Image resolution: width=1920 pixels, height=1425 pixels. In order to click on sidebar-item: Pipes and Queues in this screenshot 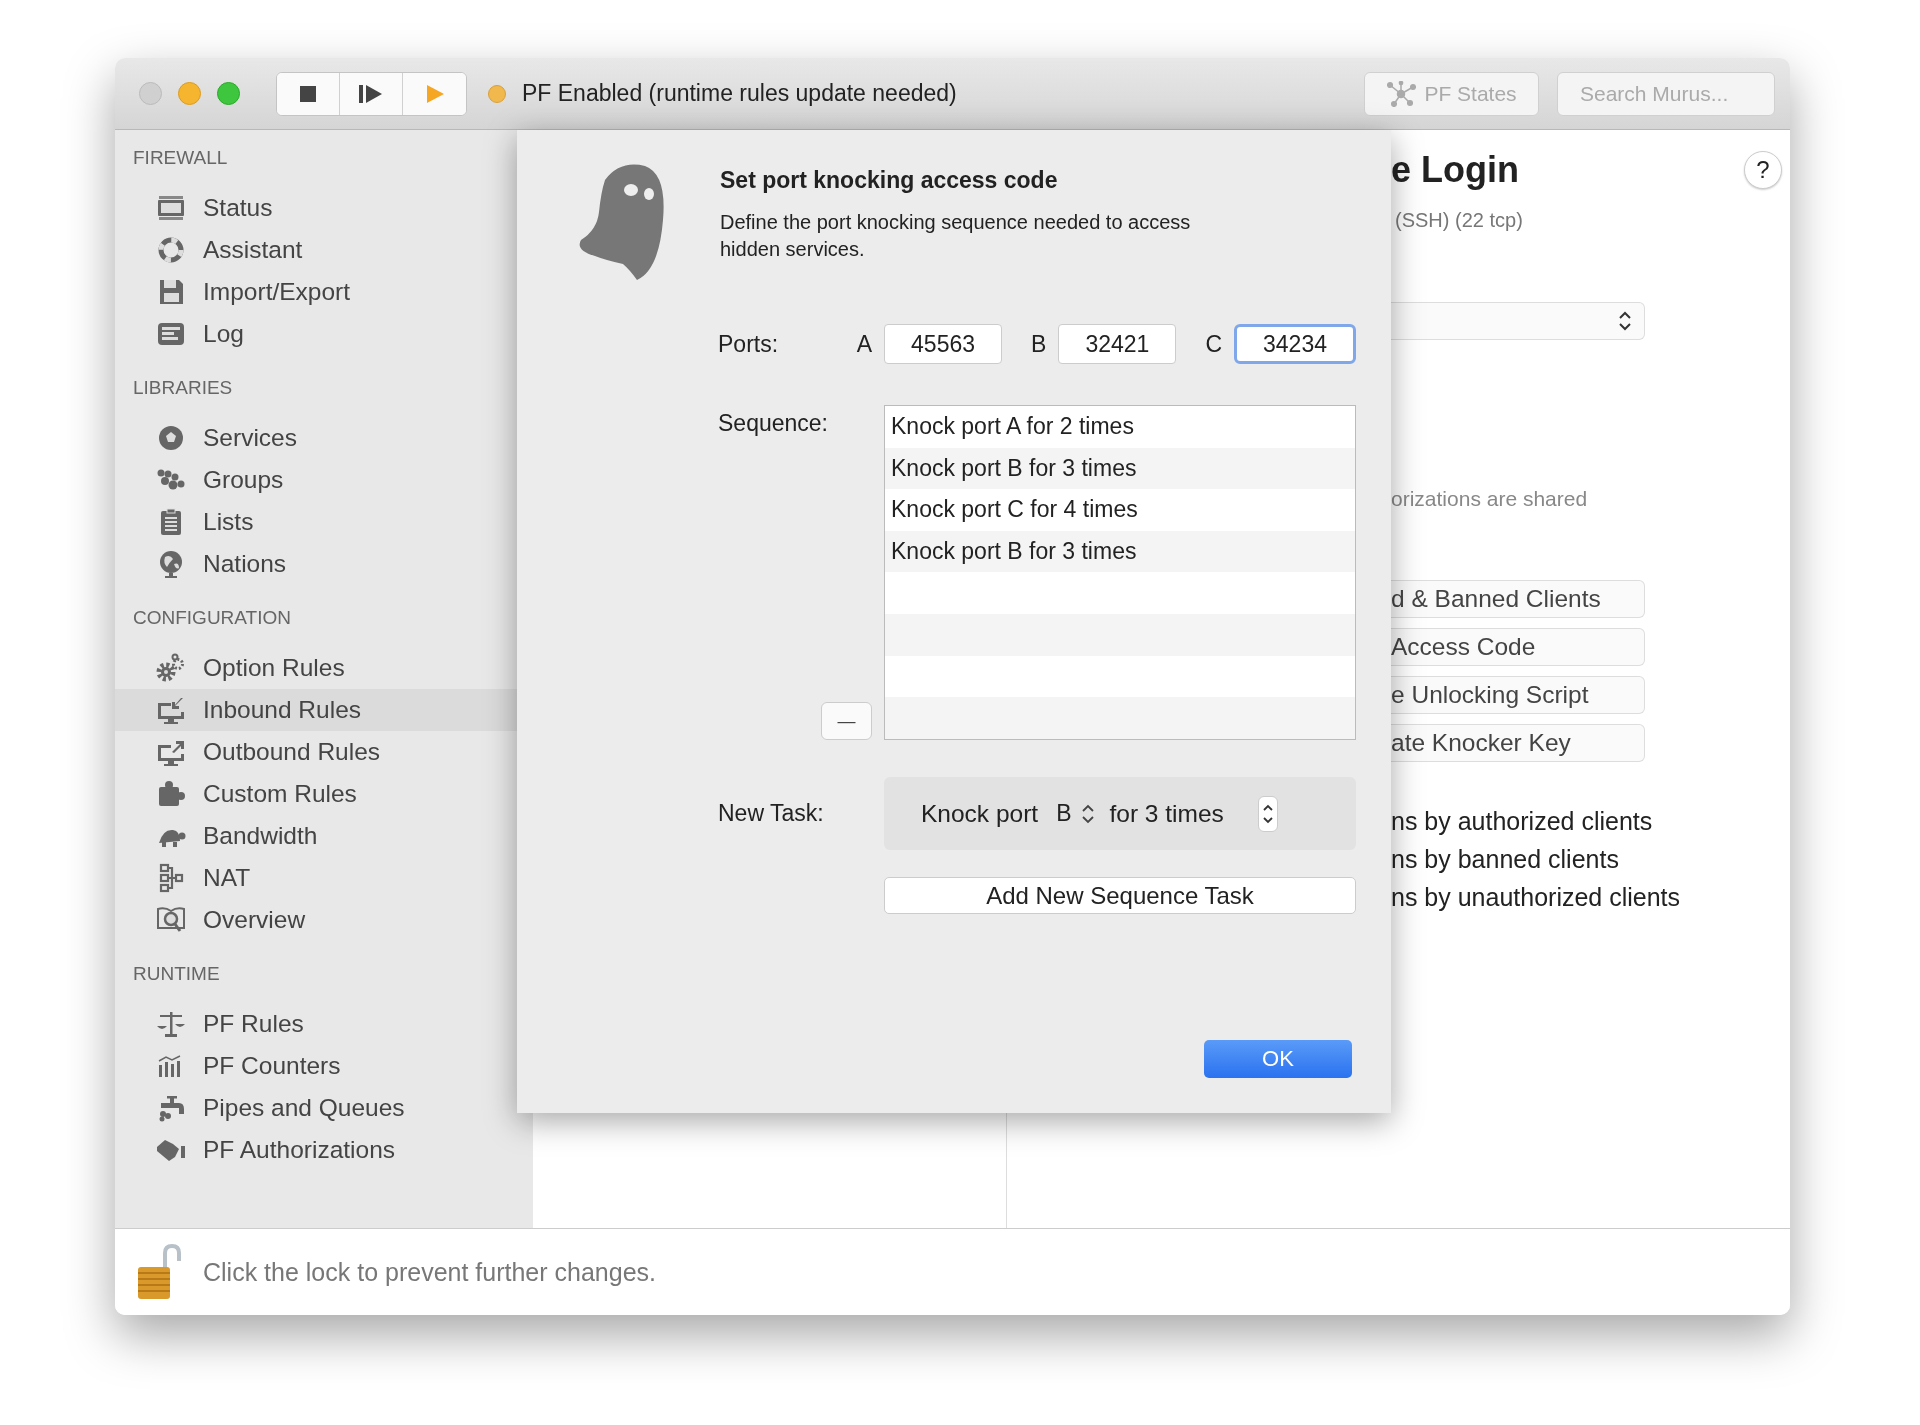, I will do `click(324, 1108)`.